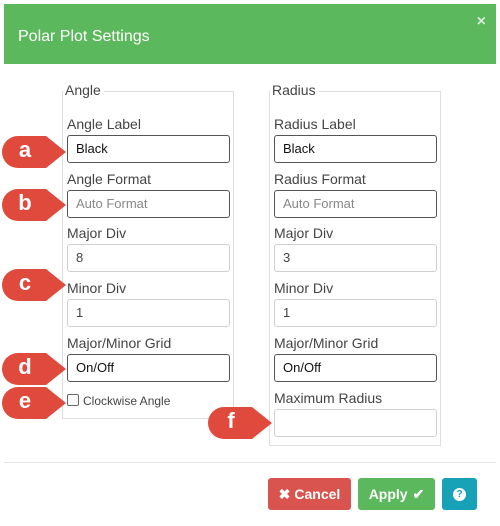 The height and width of the screenshot is (526, 500). I want to click on radius-format-label: Radius Format, so click(320, 179).